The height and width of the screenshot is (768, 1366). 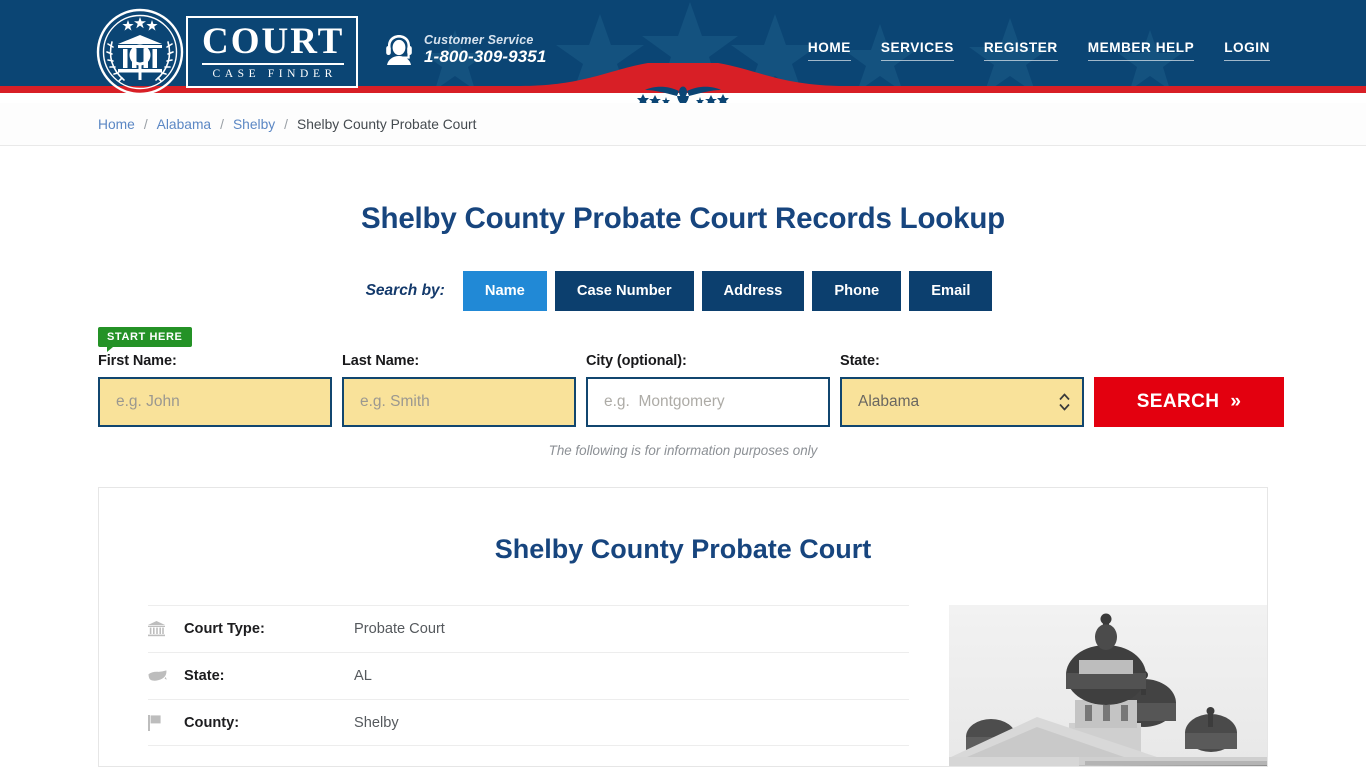 I want to click on city-field-group: City (optional):, so click(x=708, y=390).